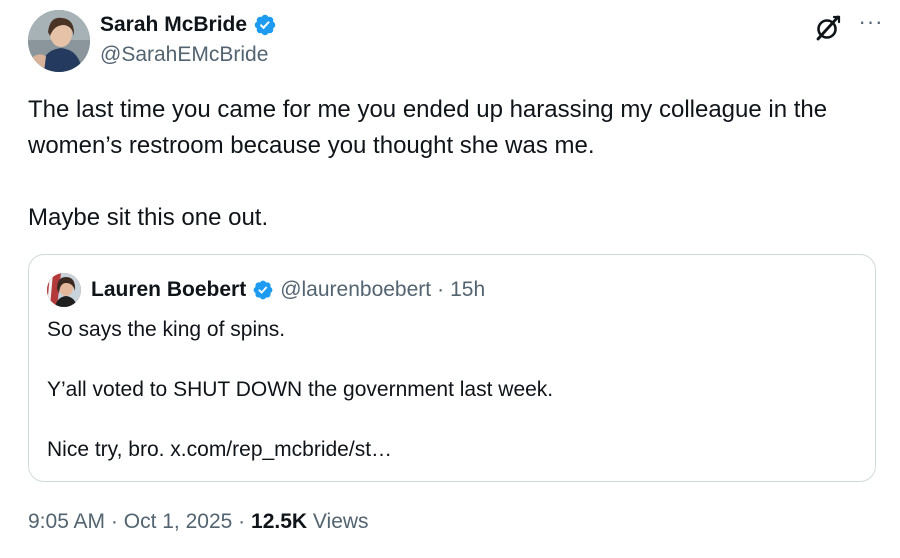  I want to click on more-options-icon: ···, so click(871, 23).